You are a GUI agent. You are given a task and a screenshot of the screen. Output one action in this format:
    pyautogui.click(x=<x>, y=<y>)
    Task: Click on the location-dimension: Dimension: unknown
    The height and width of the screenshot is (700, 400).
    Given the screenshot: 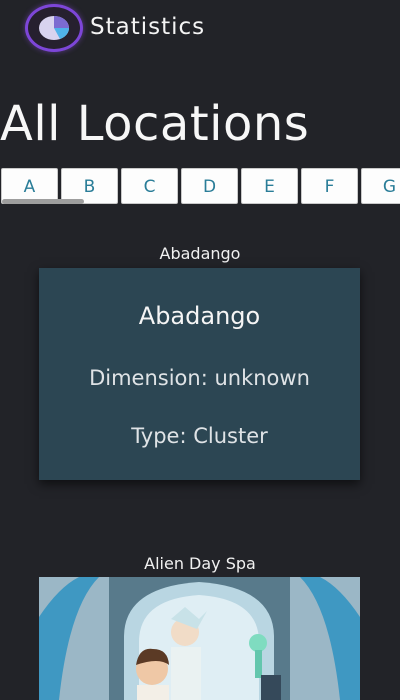 What is the action you would take?
    pyautogui.click(x=199, y=378)
    